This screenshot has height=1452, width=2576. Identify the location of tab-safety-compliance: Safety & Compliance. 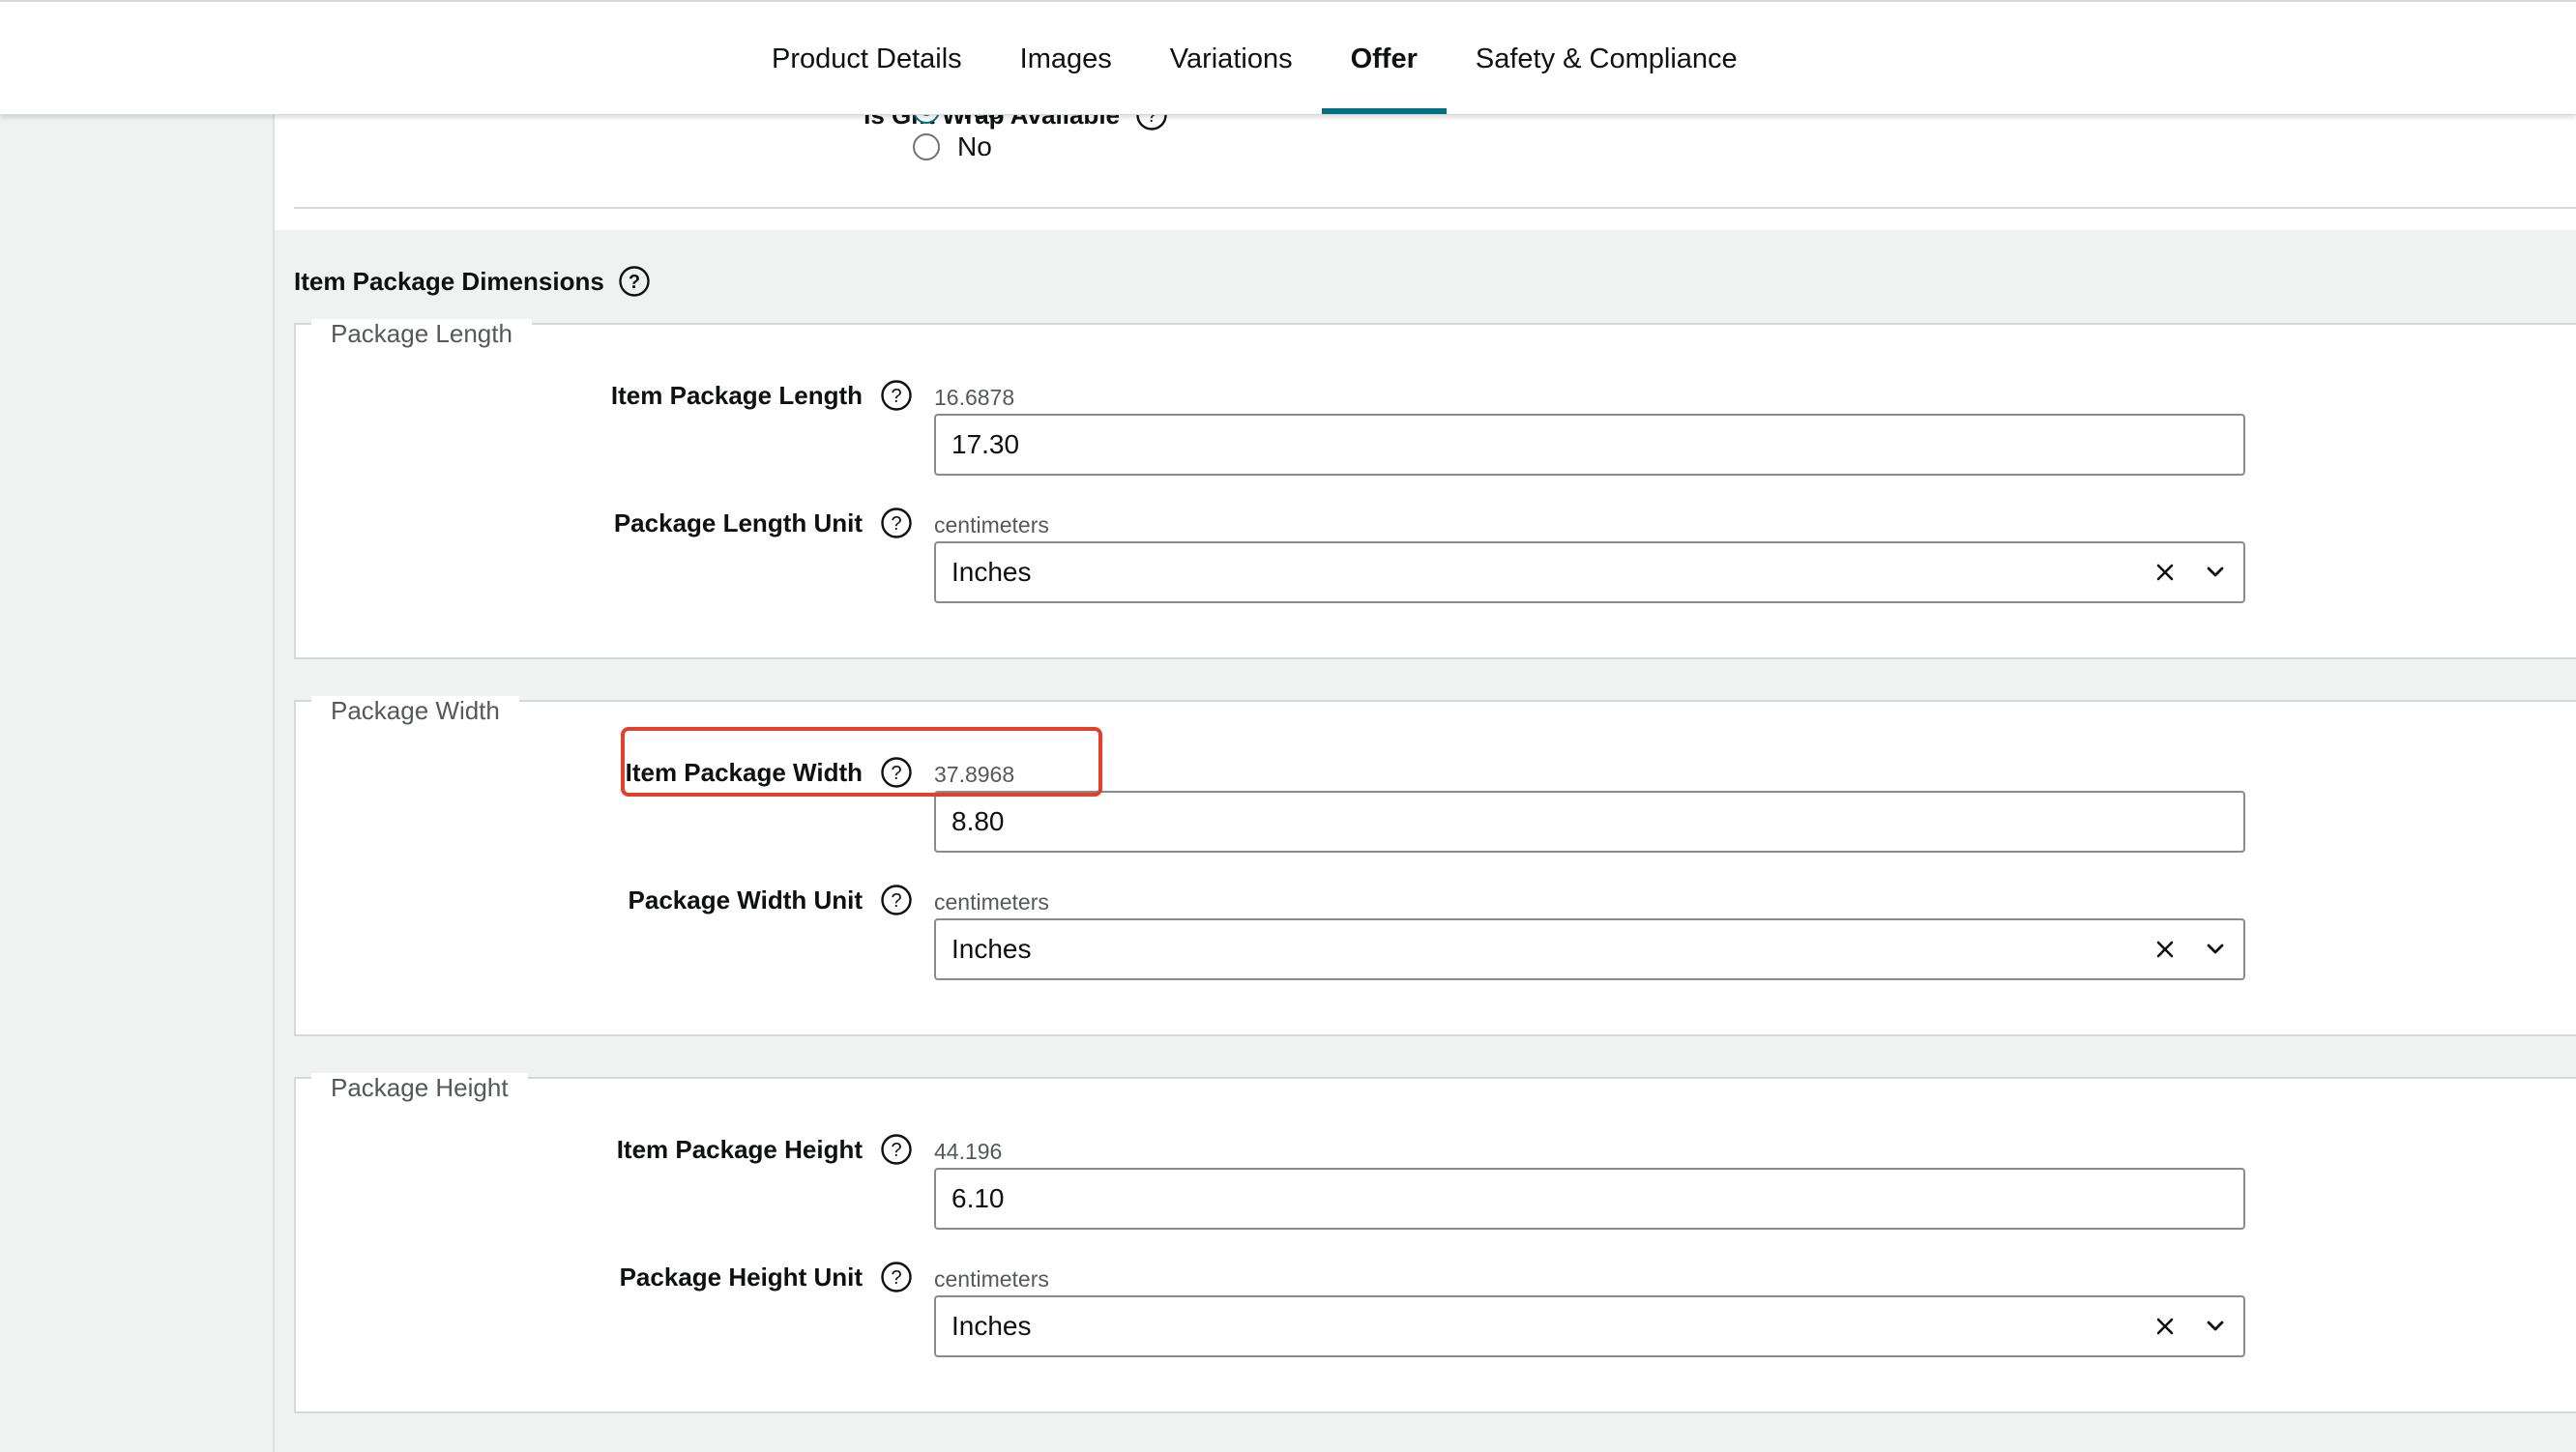
(1607, 58).